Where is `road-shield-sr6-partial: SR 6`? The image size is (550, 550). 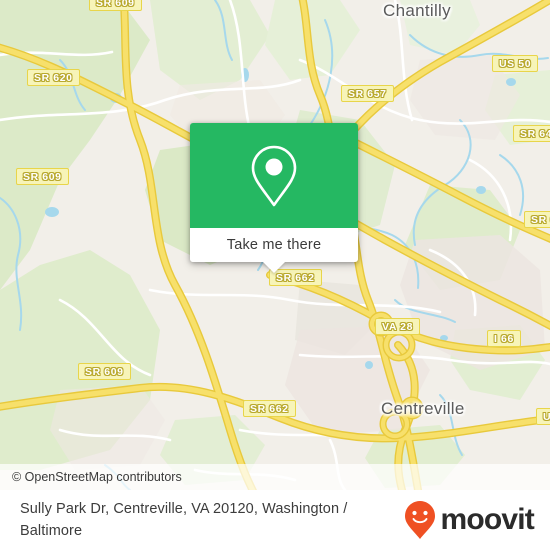
road-shield-sr6-partial: SR 6 is located at coordinates (537, 219).